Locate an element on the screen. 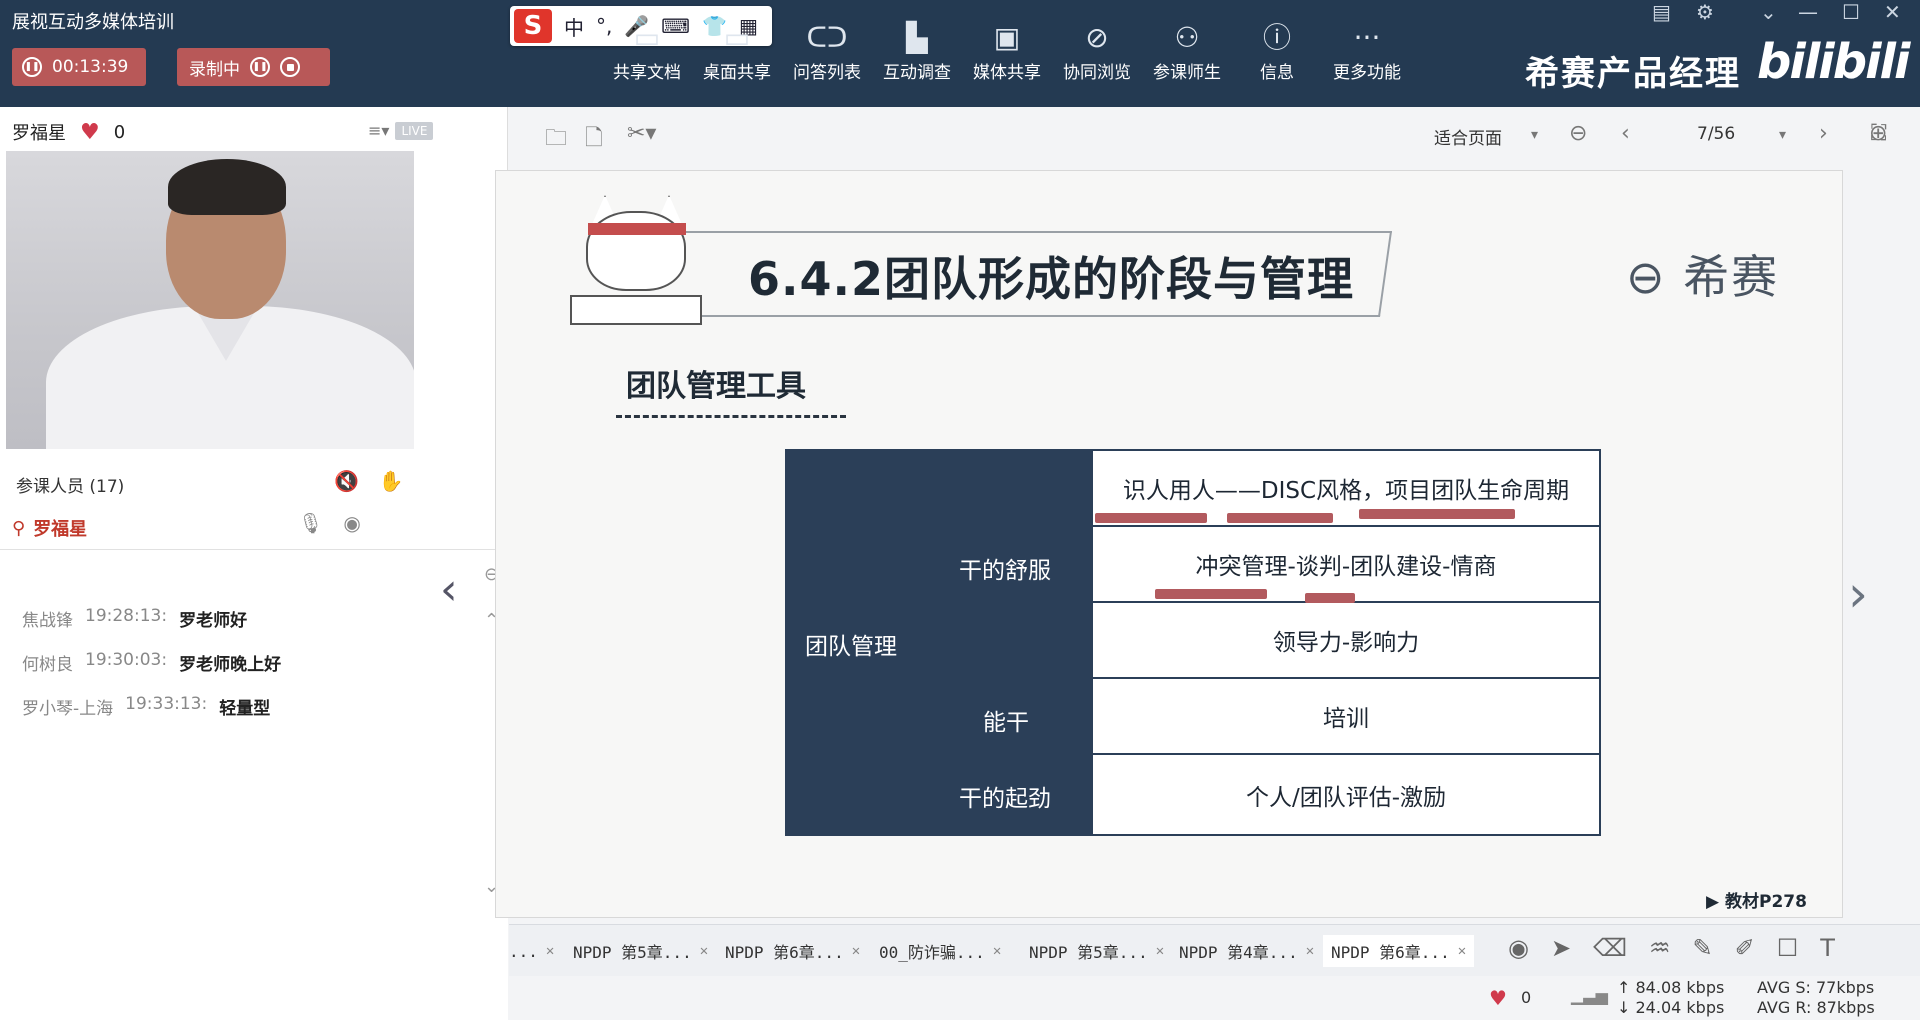  toolbar-more: ··· 更多功能 is located at coordinates (1367, 50).